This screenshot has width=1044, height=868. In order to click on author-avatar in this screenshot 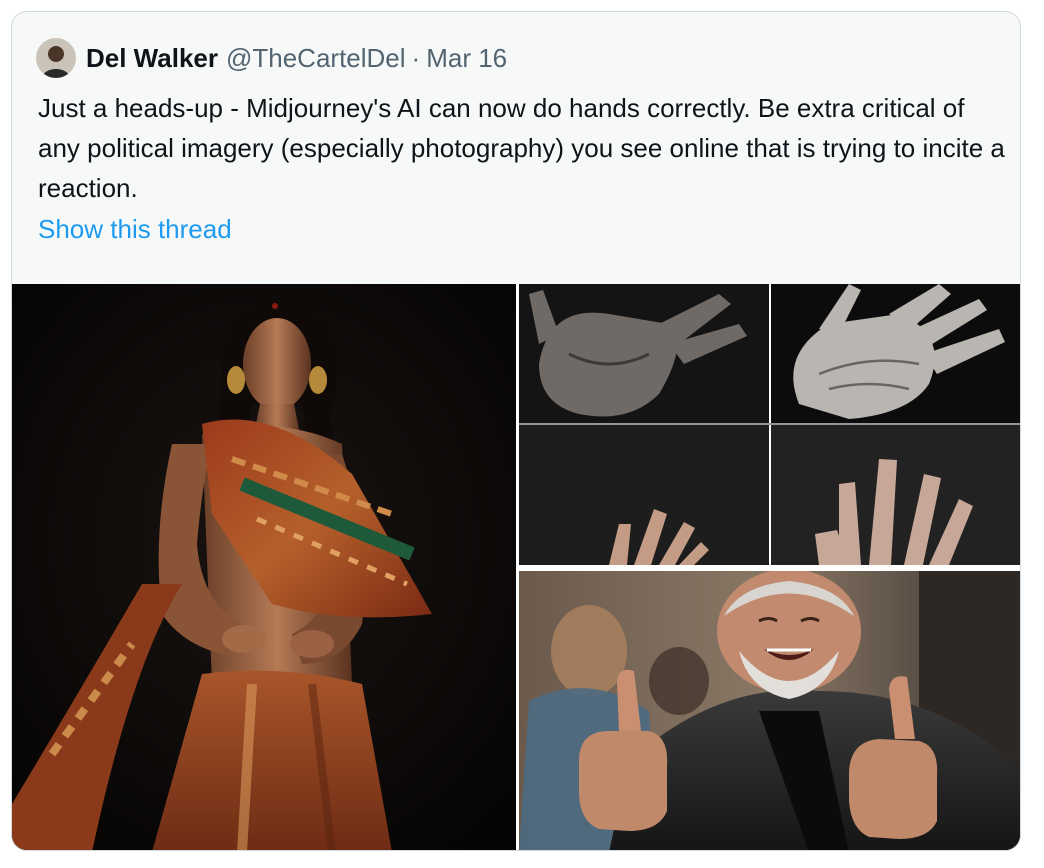, I will do `click(56, 58)`.